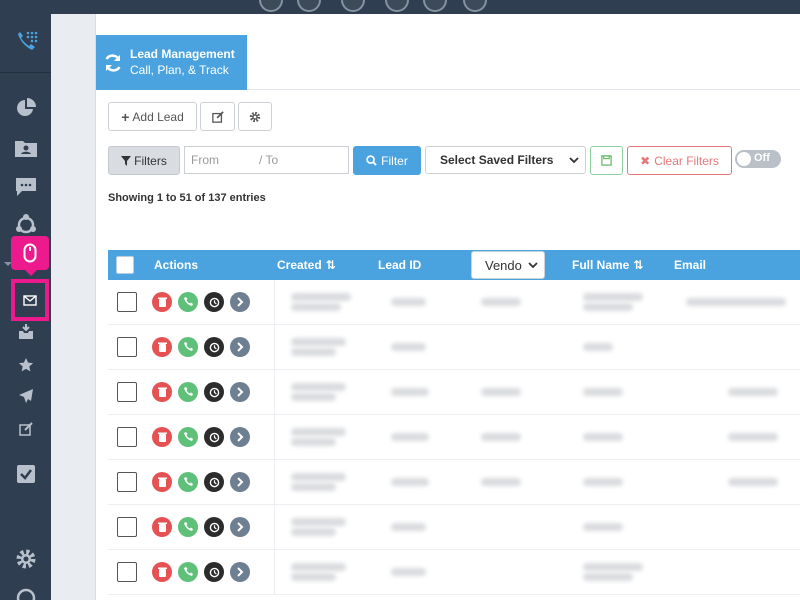 The image size is (800, 600). I want to click on edit-icon, so click(25, 429).